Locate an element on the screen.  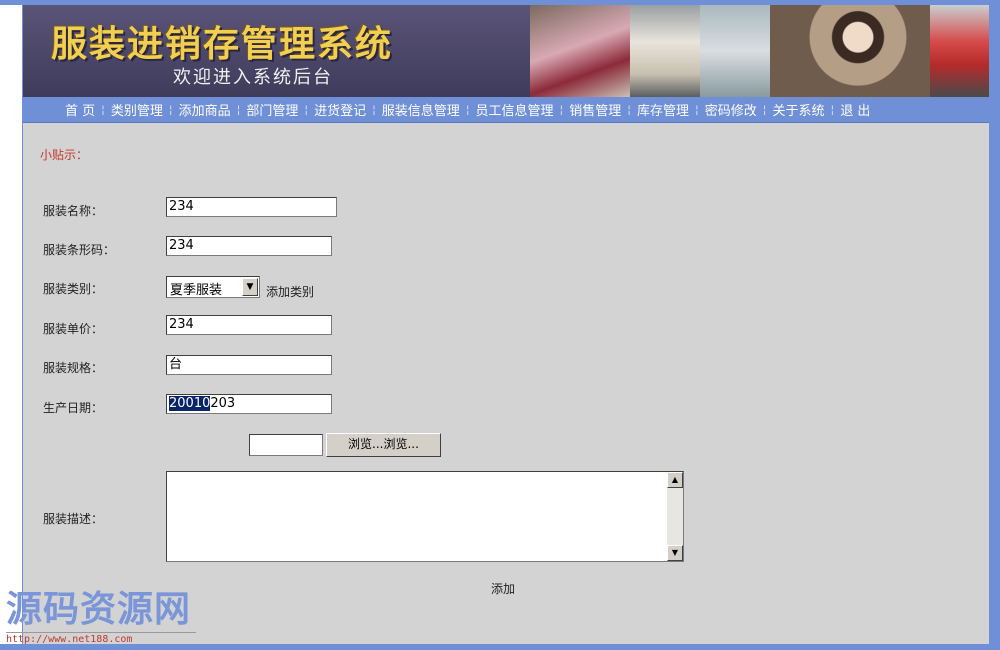
add-category-link: 添加类别 is located at coordinates (290, 291).